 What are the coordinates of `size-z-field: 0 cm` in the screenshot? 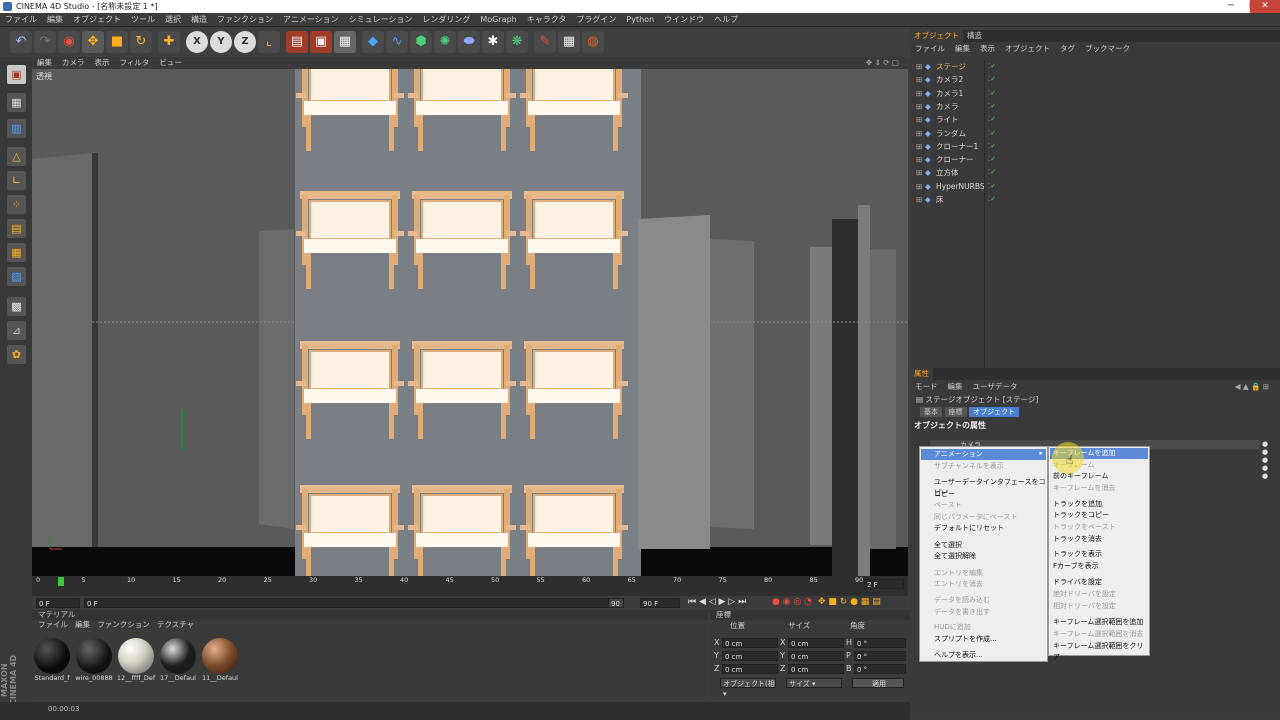 It's located at (816, 669).